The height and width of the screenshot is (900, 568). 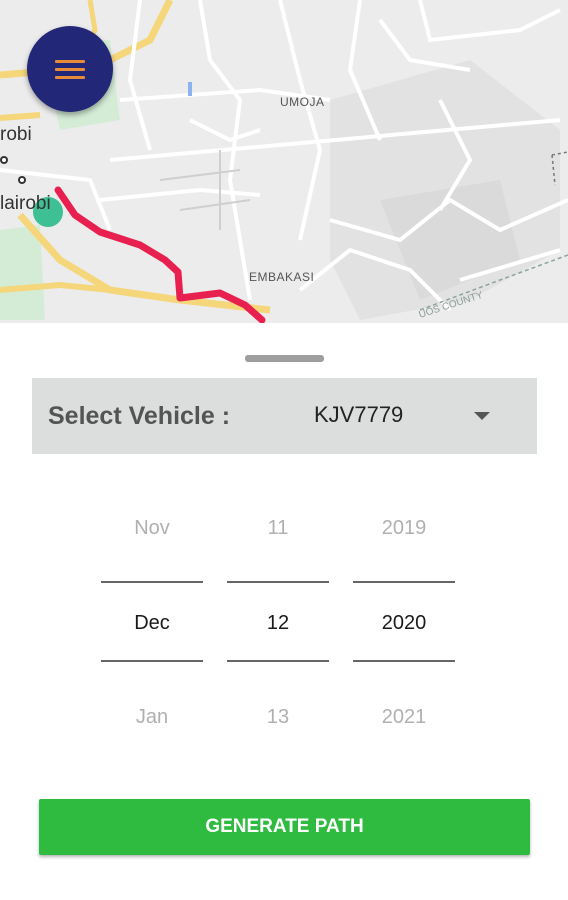 I want to click on day-next: 13, so click(x=278, y=717).